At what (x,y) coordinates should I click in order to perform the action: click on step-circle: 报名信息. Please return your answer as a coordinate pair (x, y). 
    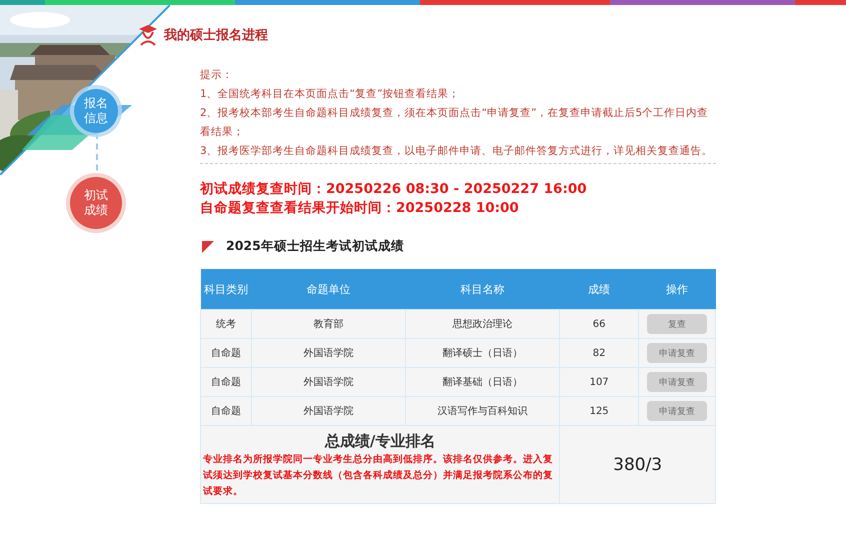
    Looking at the image, I should click on (96, 111).